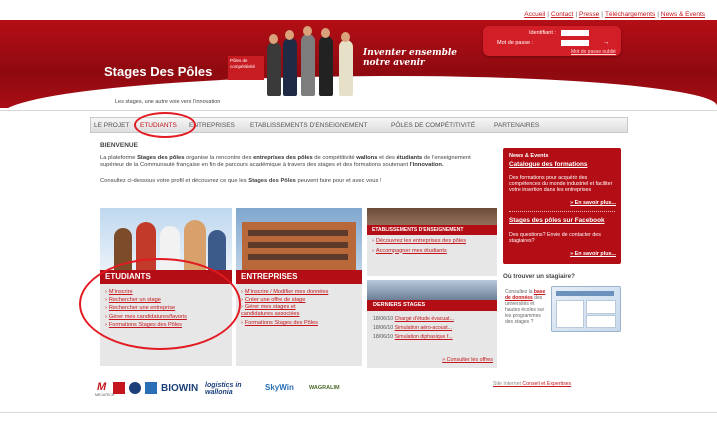 Image resolution: width=717 pixels, height=444 pixels. What do you see at coordinates (165, 125) in the screenshot?
I see `highlight-circle-nav` at bounding box center [165, 125].